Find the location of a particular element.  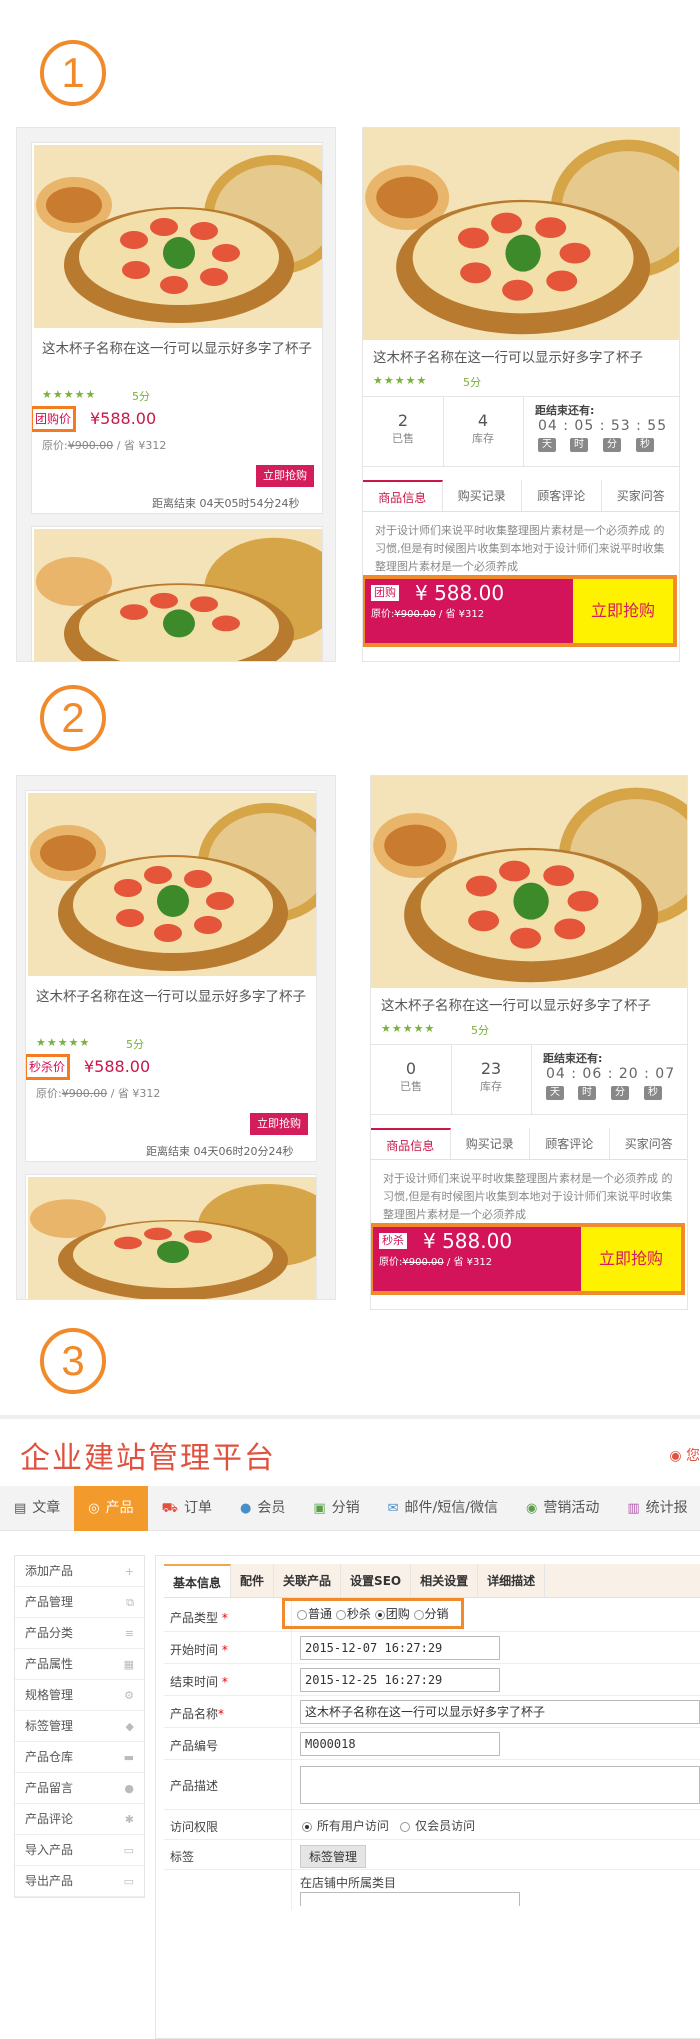

product-name-input: 这木杯子名称在这一行可以显示好多字了杯子 is located at coordinates (500, 1712).